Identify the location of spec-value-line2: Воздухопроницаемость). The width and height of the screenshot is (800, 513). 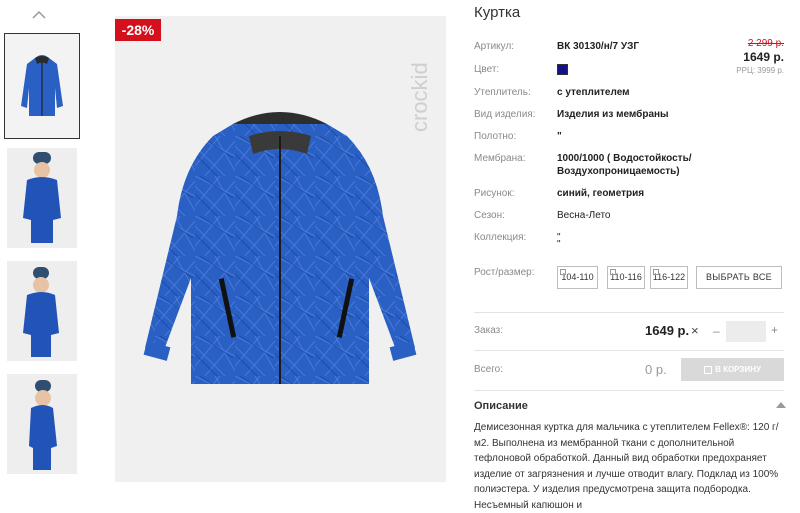
(618, 171).